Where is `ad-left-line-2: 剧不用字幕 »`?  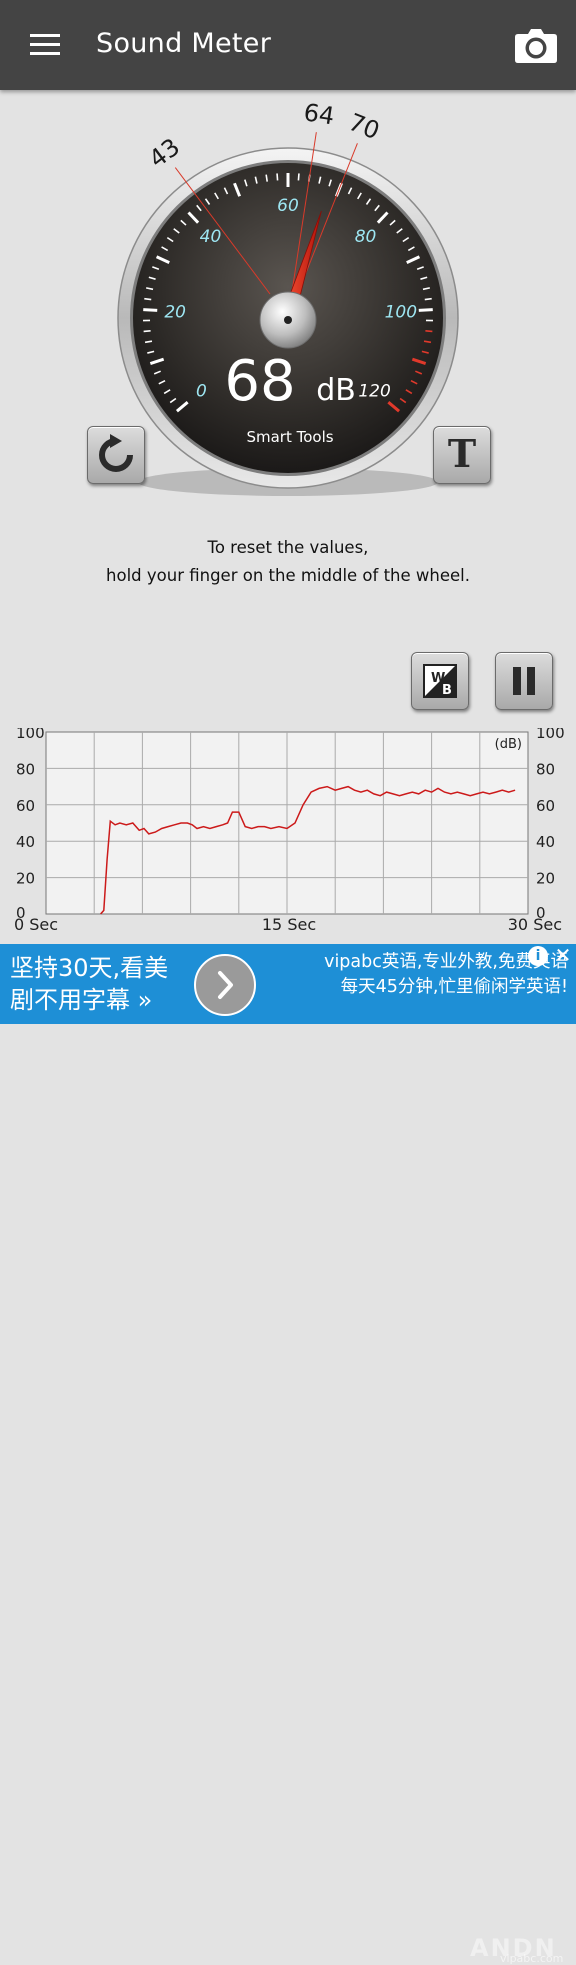 ad-left-line-2: 剧不用字幕 » is located at coordinates (104, 1000).